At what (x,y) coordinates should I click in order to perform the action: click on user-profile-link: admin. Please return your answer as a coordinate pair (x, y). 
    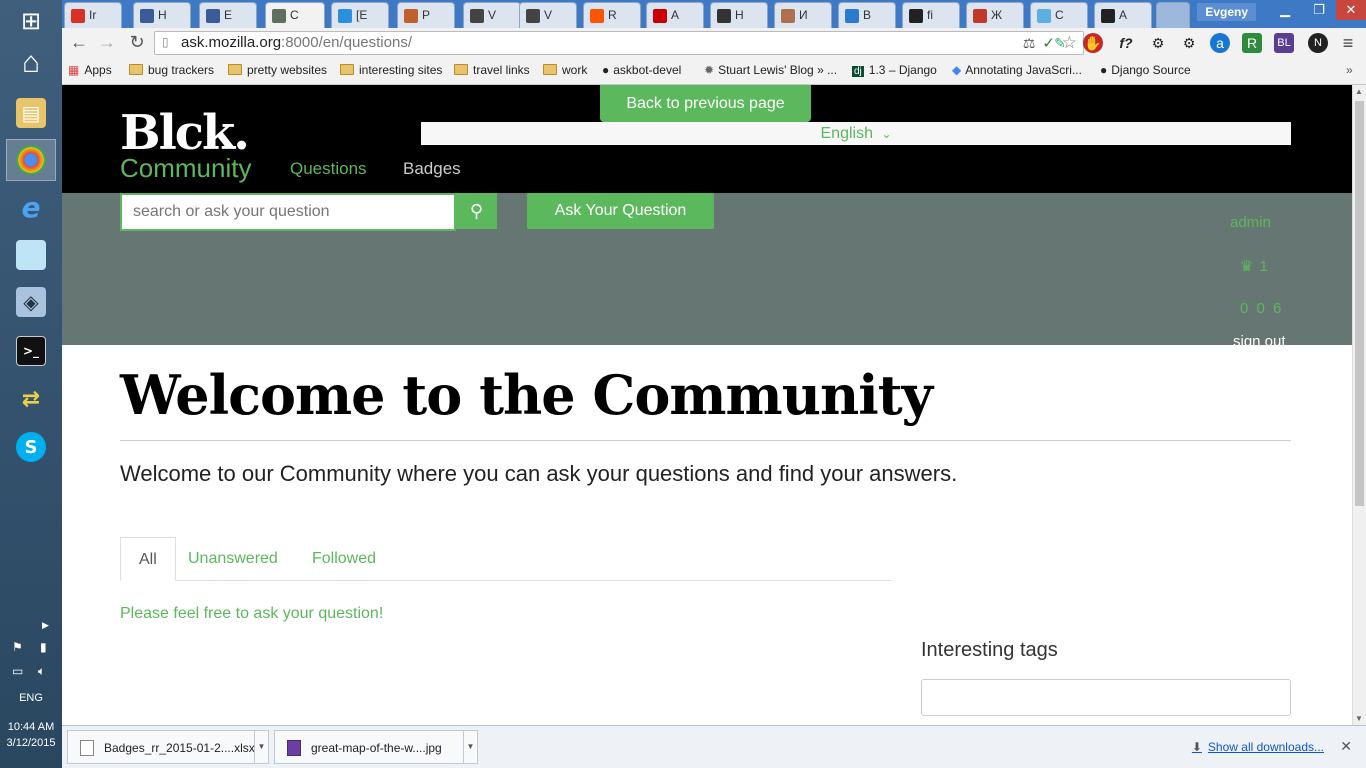
    Looking at the image, I should click on (1250, 222).